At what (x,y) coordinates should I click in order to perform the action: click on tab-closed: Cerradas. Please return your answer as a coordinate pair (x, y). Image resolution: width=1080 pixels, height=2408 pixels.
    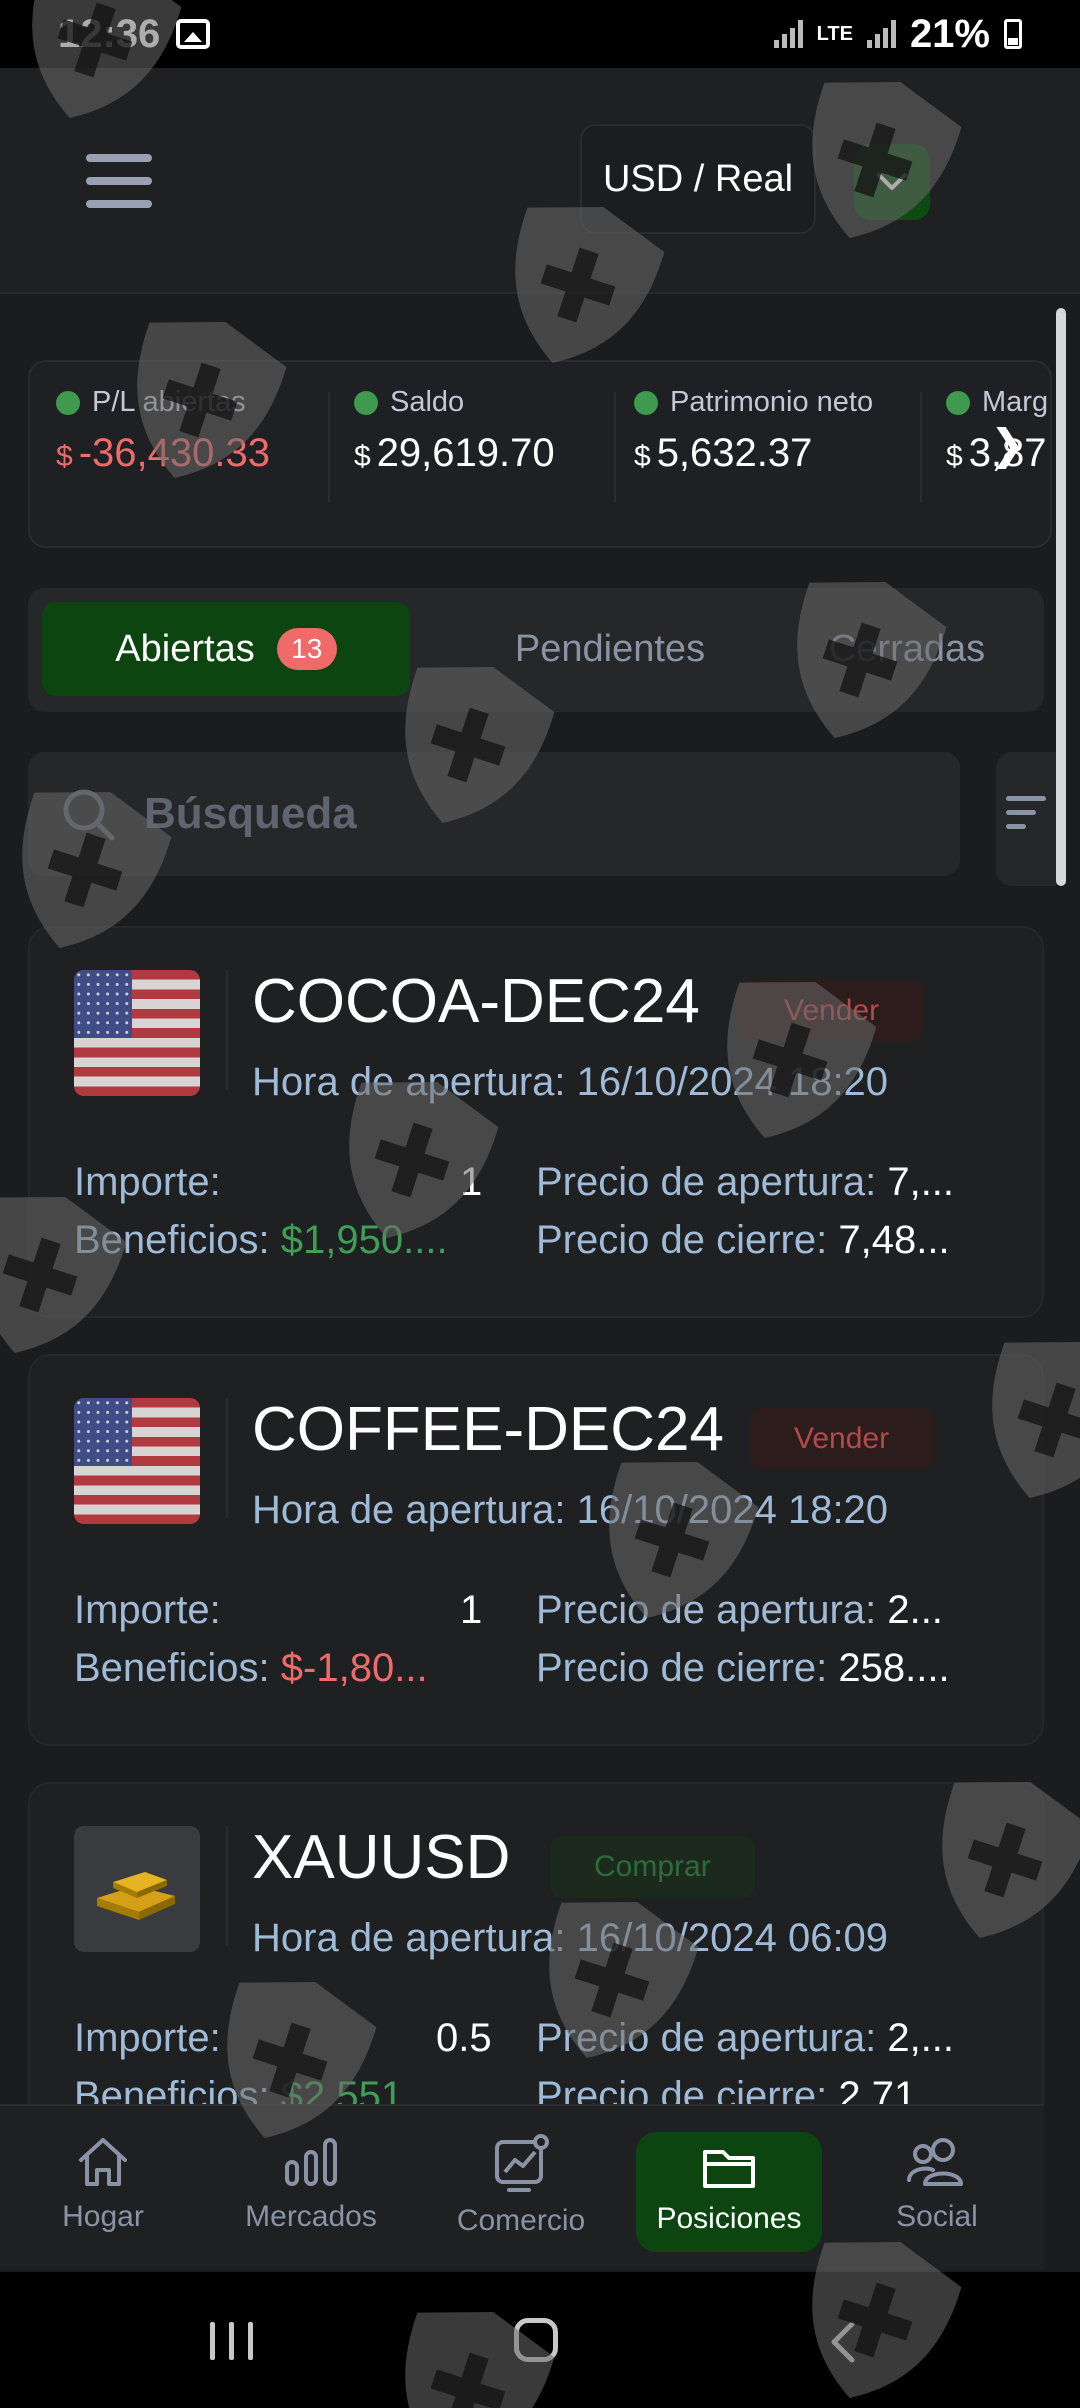
    Looking at the image, I should click on (907, 649).